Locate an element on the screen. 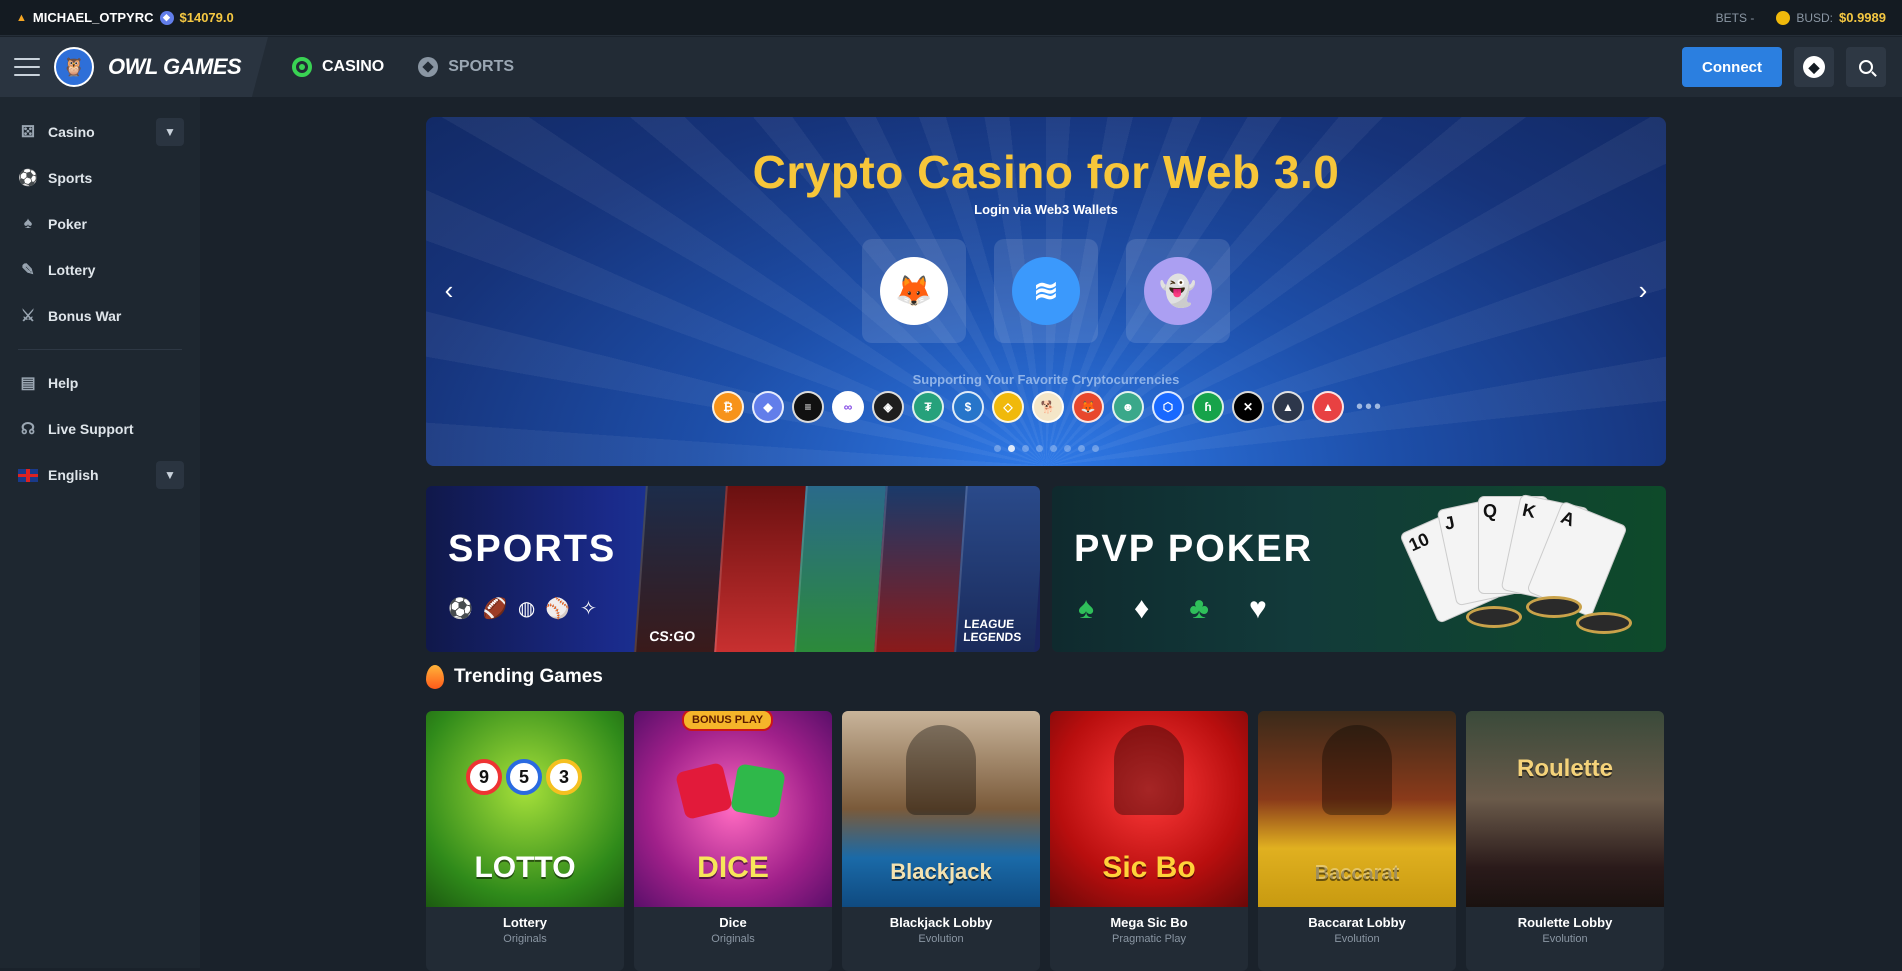 The height and width of the screenshot is (971, 1902). sidebar-item-label: Live Support is located at coordinates (91, 429).